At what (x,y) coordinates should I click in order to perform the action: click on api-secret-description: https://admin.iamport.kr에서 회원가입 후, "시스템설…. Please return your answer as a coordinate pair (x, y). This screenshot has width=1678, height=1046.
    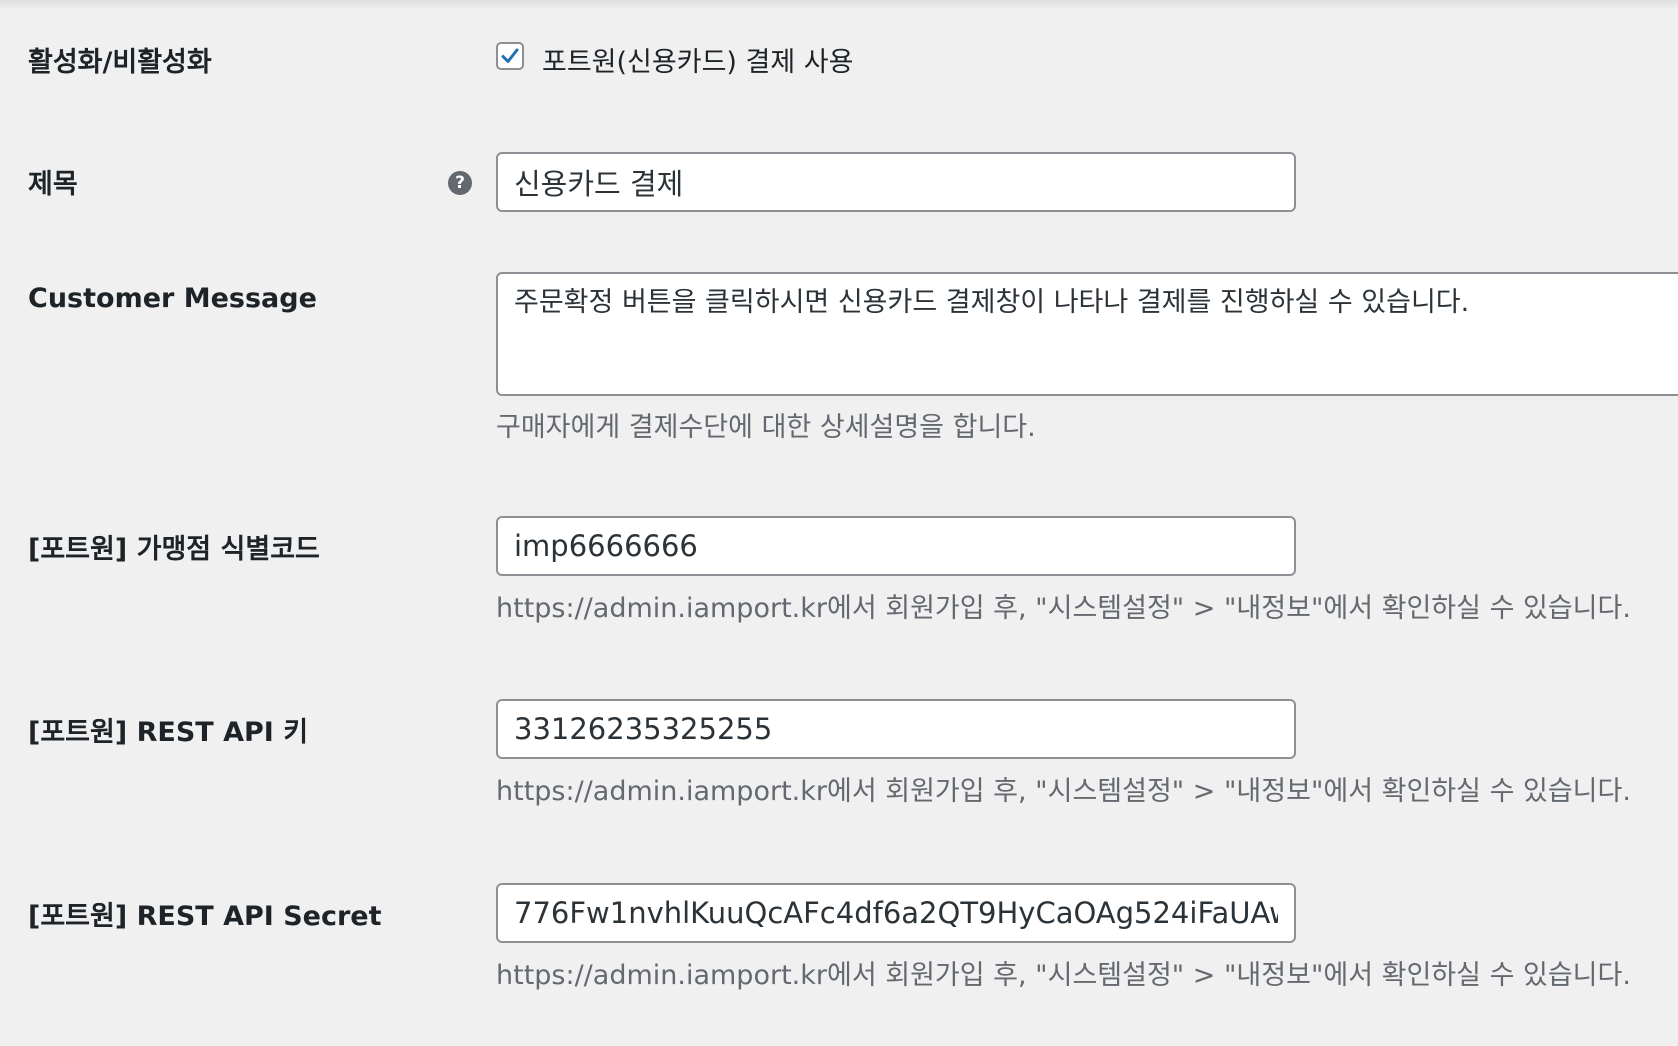
    Looking at the image, I should click on (1063, 975).